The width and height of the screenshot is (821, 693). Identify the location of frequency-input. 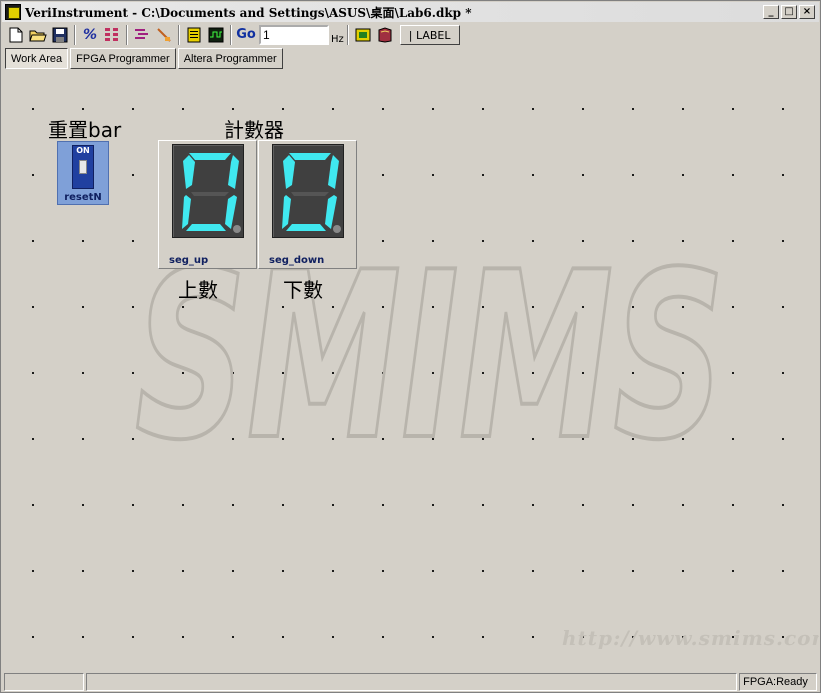
(294, 35).